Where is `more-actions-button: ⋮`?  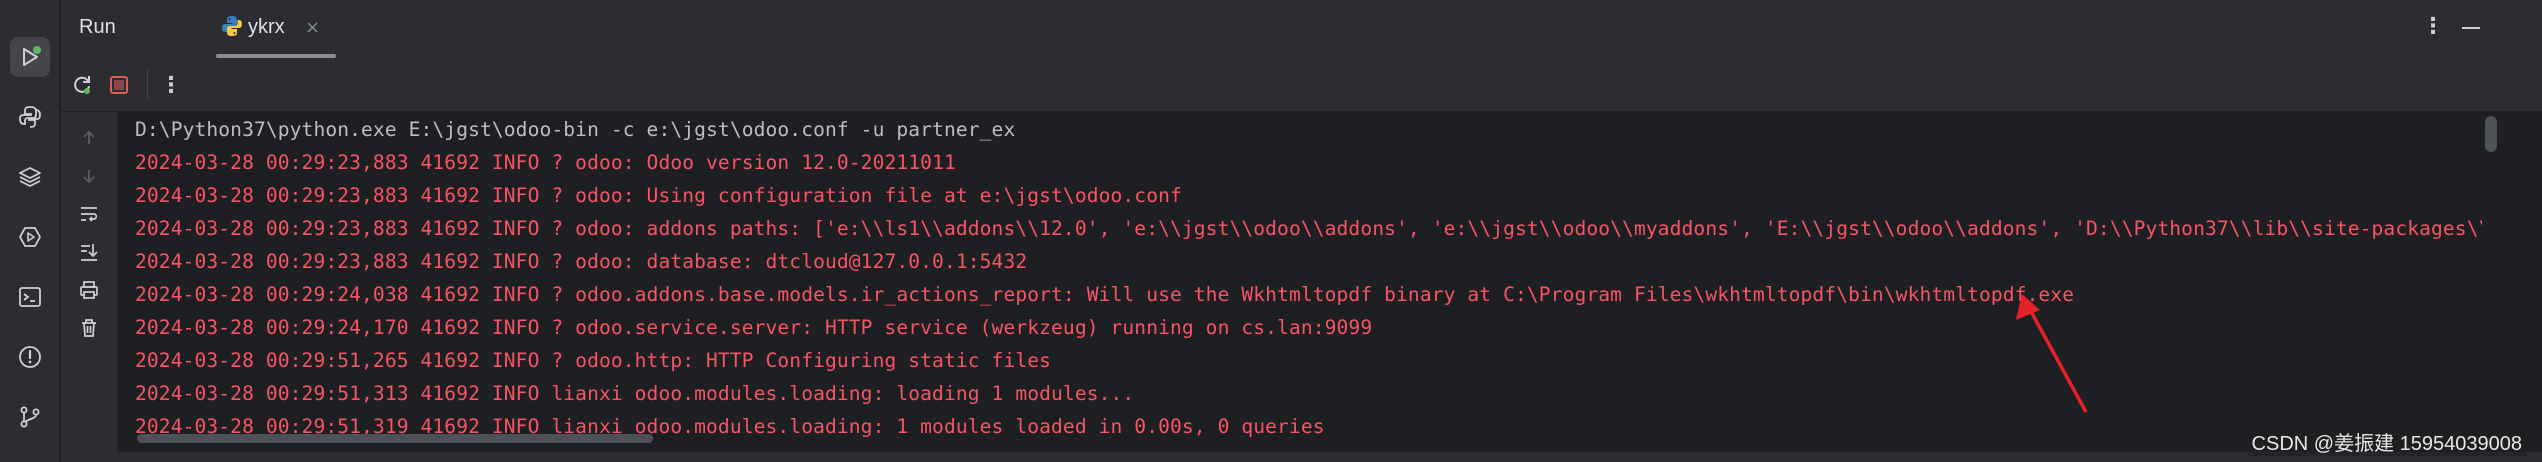
more-actions-button: ⋮ is located at coordinates (171, 85).